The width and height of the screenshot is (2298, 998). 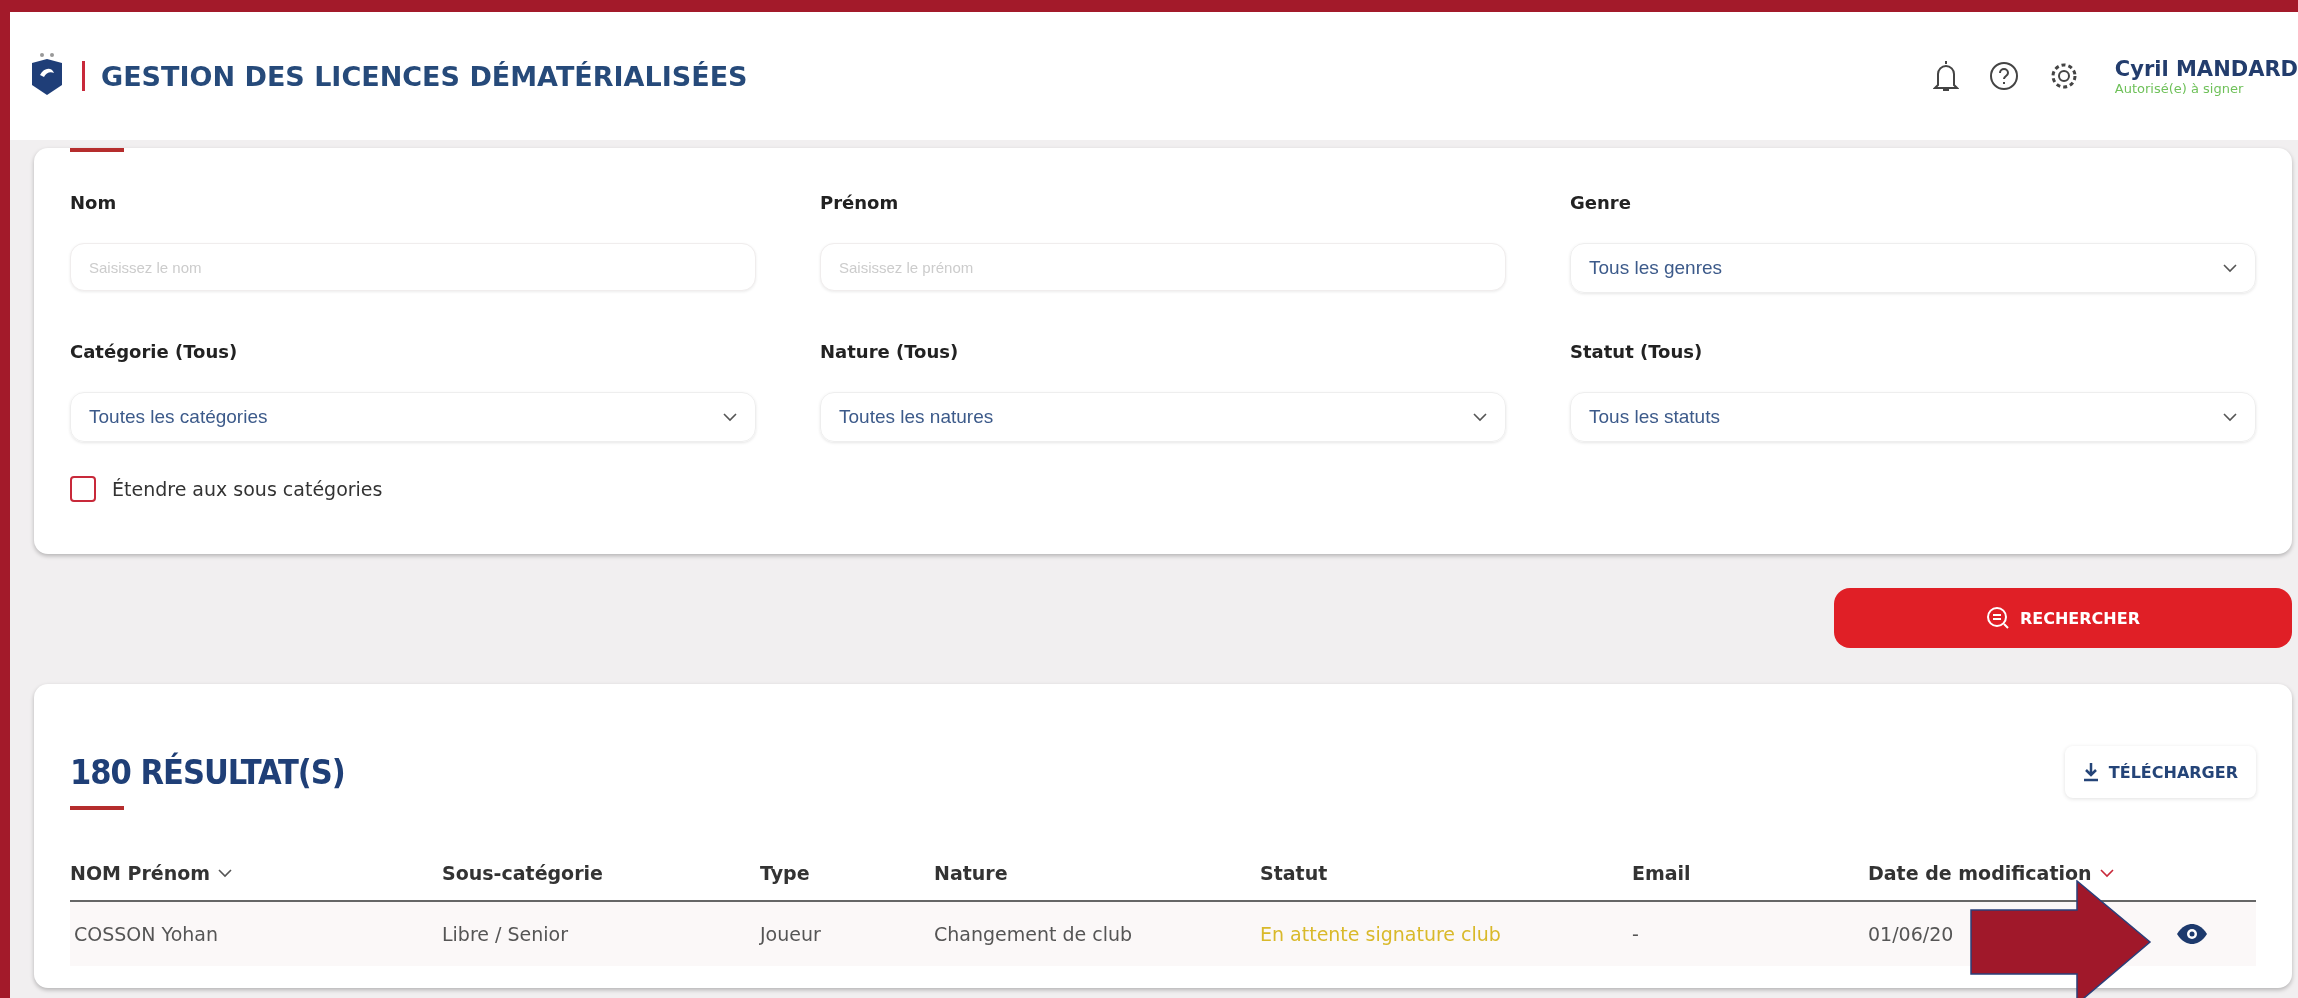 I want to click on user-role: Autorisé(e) à signer, so click(x=2179, y=88).